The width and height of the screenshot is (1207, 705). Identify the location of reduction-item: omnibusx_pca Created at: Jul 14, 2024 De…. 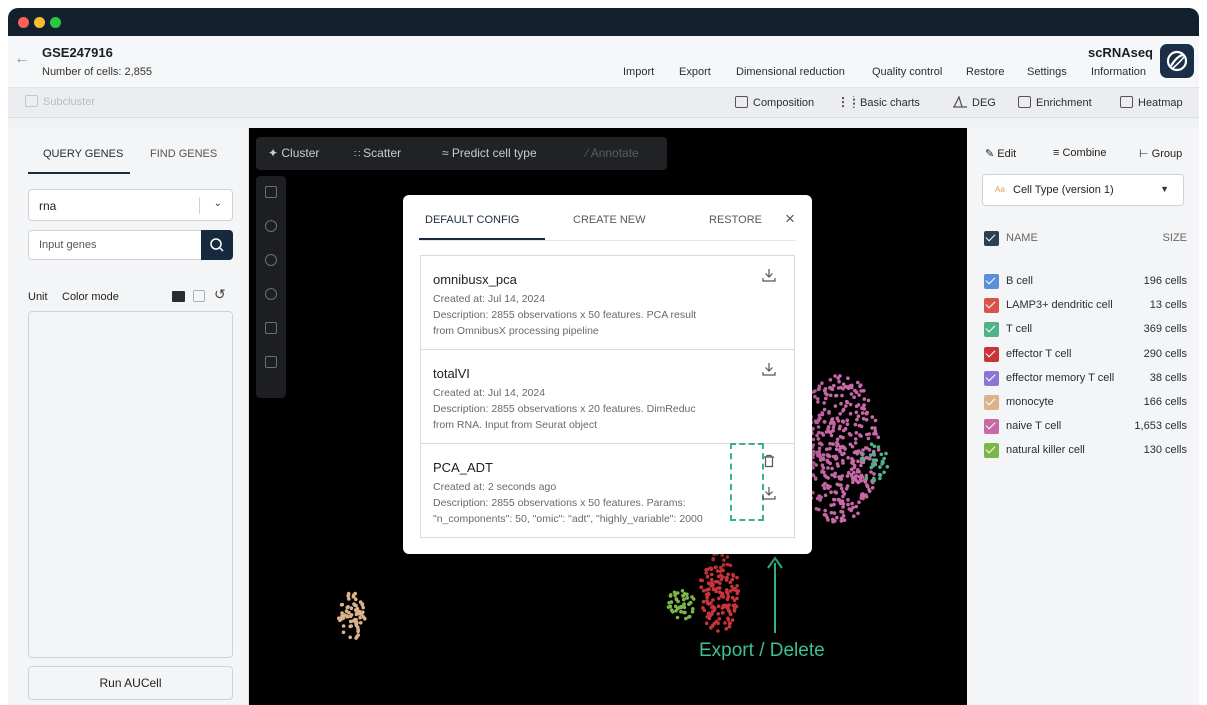
(607, 302).